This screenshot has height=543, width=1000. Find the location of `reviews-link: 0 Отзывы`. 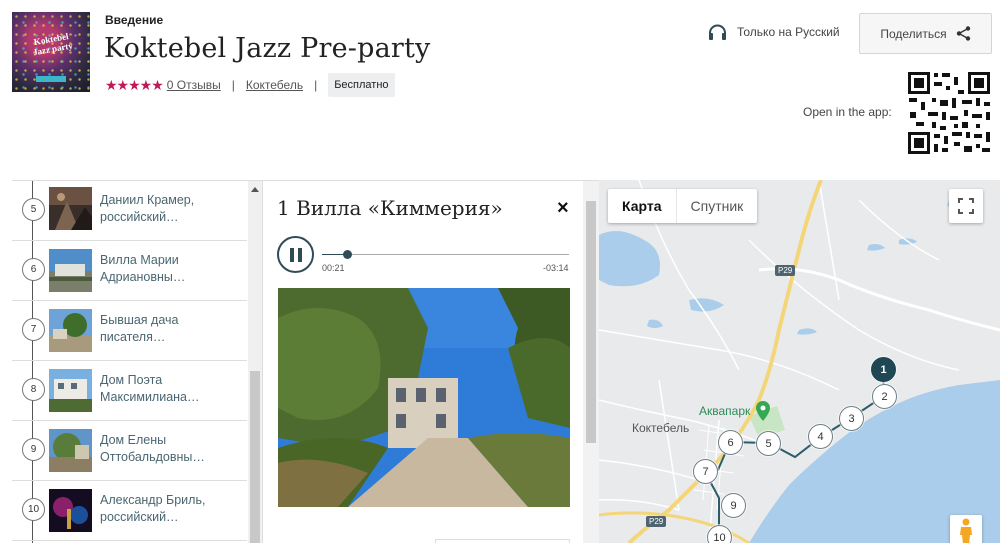

reviews-link: 0 Отзывы is located at coordinates (194, 85).